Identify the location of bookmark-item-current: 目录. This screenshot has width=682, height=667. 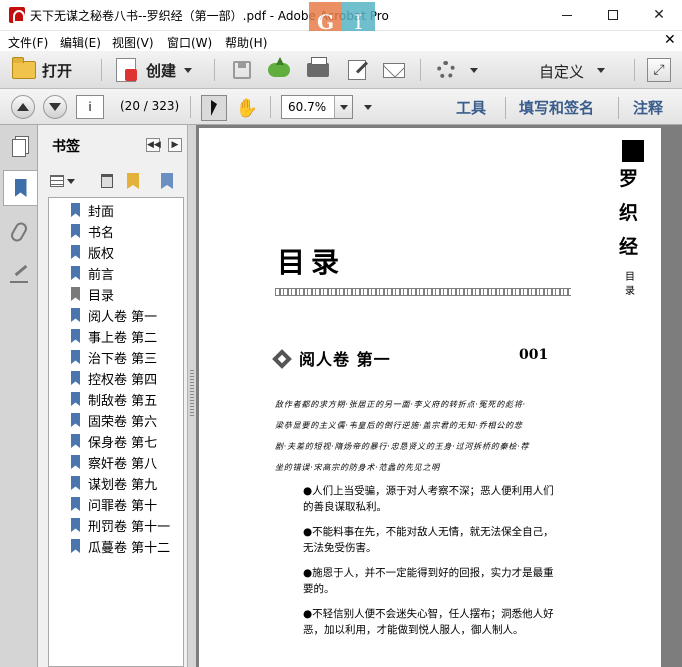
(92, 294).